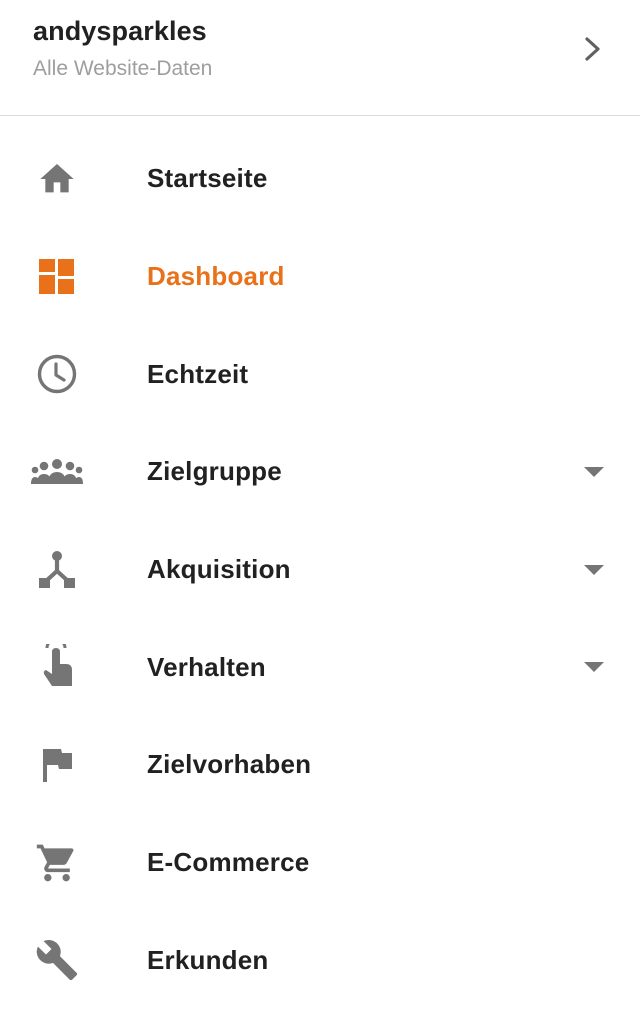 This screenshot has height=1024, width=640. What do you see at coordinates (320, 863) in the screenshot?
I see `menu-item-ecommerce: E-Commerce` at bounding box center [320, 863].